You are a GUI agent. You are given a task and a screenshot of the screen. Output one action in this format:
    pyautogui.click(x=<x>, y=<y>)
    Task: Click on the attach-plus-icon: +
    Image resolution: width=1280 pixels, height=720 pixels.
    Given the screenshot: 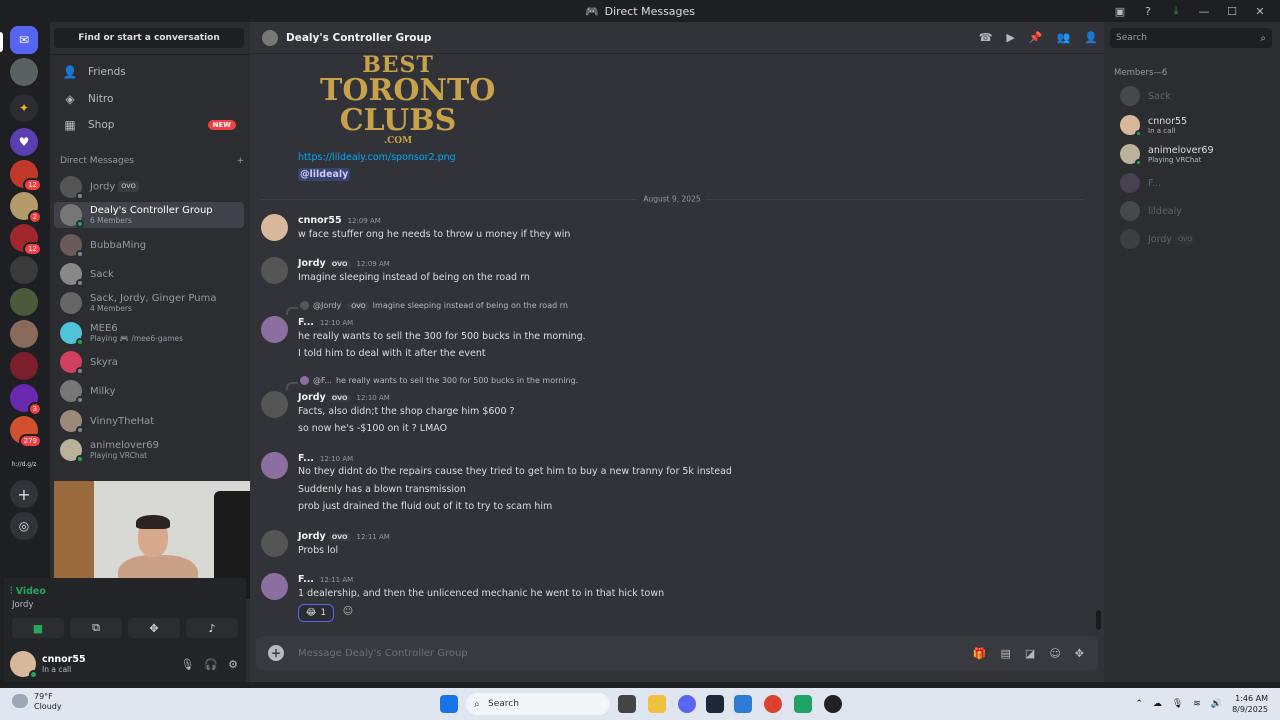 What is the action you would take?
    pyautogui.click(x=276, y=653)
    